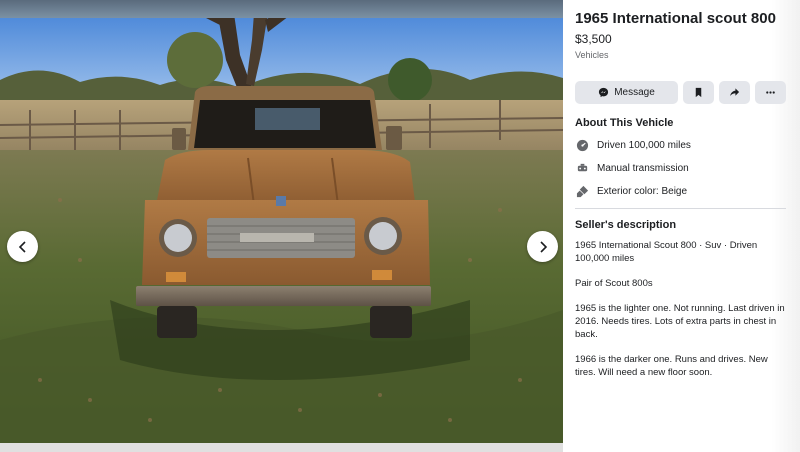 The width and height of the screenshot is (800, 452). I want to click on about-vehicle-heading: About This Vehicle, so click(624, 123).